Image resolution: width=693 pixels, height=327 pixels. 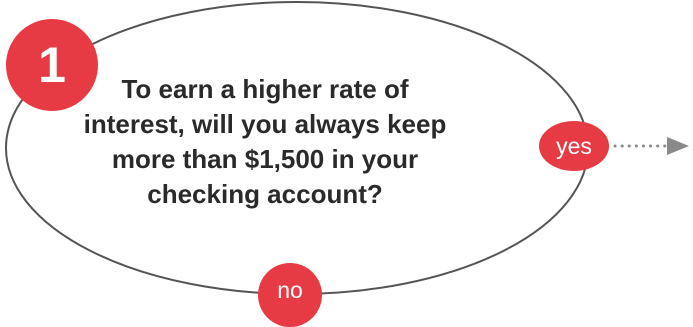 I want to click on yes-label: yes, so click(x=574, y=145).